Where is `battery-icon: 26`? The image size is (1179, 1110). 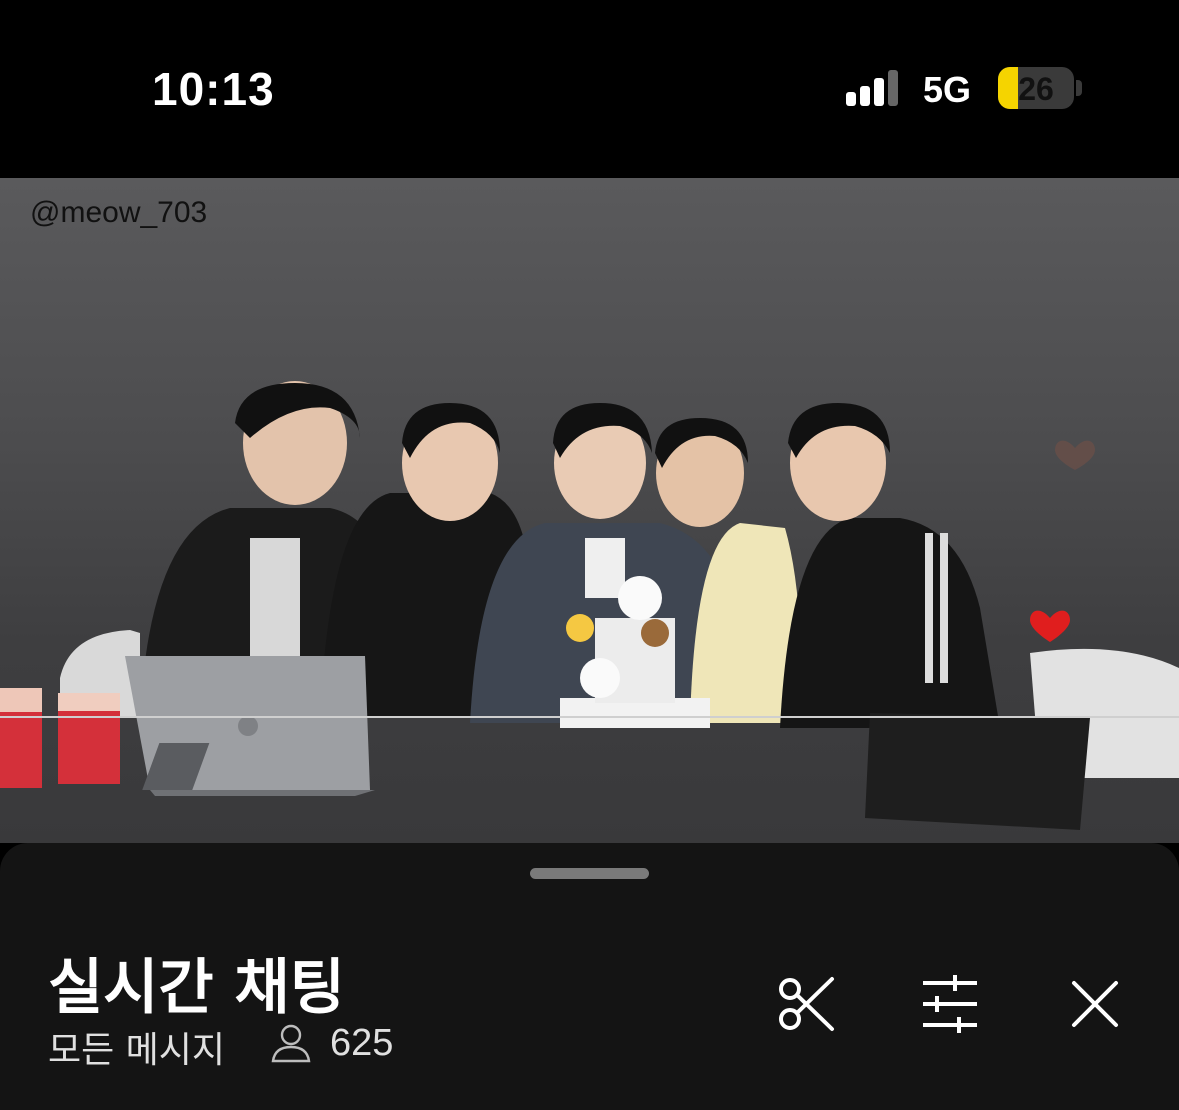
battery-icon: 26 is located at coordinates (1036, 88).